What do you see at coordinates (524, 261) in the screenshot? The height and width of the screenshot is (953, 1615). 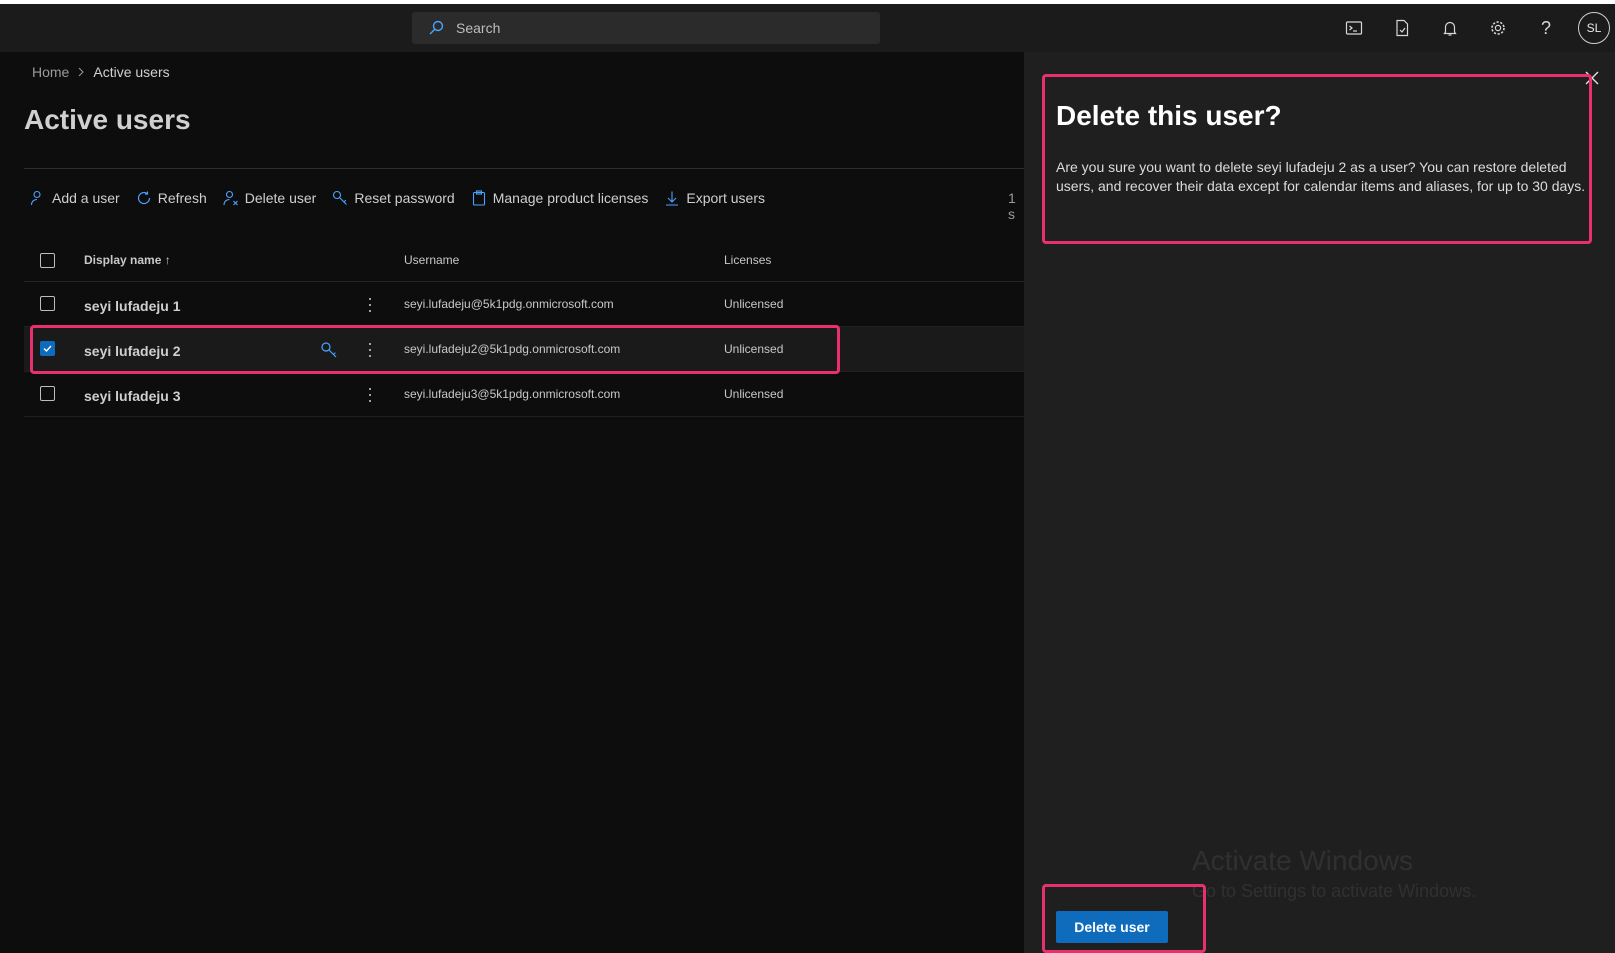 I see `table-header: Display name ↑ Username Licenses` at bounding box center [524, 261].